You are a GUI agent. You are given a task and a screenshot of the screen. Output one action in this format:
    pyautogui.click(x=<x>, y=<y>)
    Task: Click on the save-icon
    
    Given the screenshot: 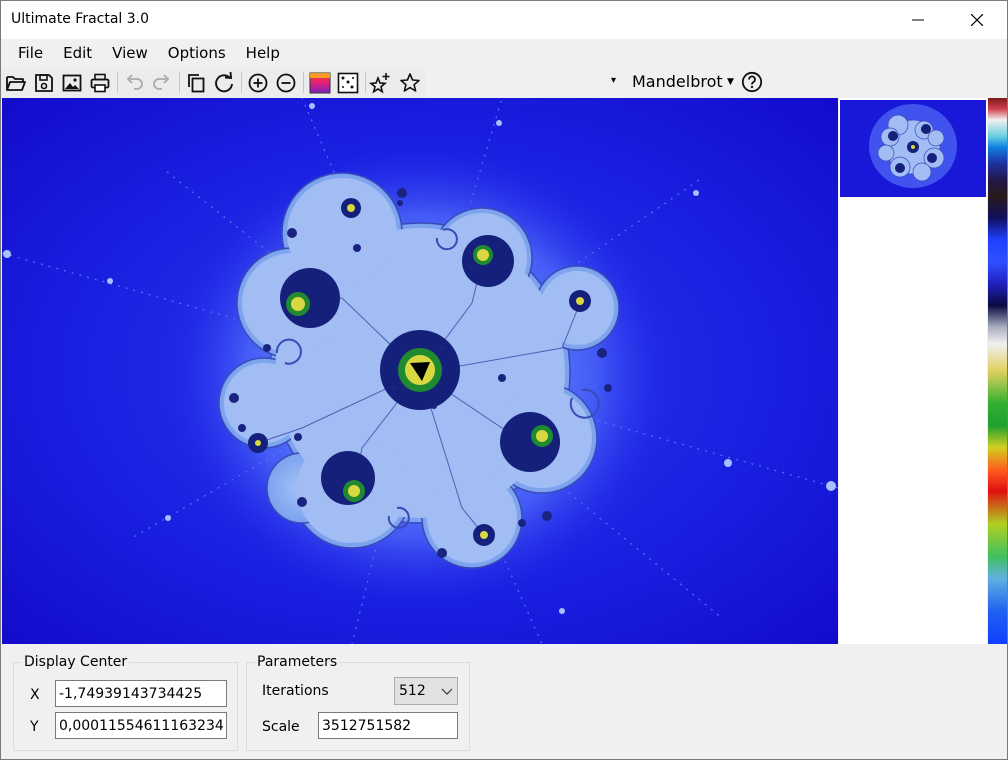 What is the action you would take?
    pyautogui.click(x=44, y=83)
    